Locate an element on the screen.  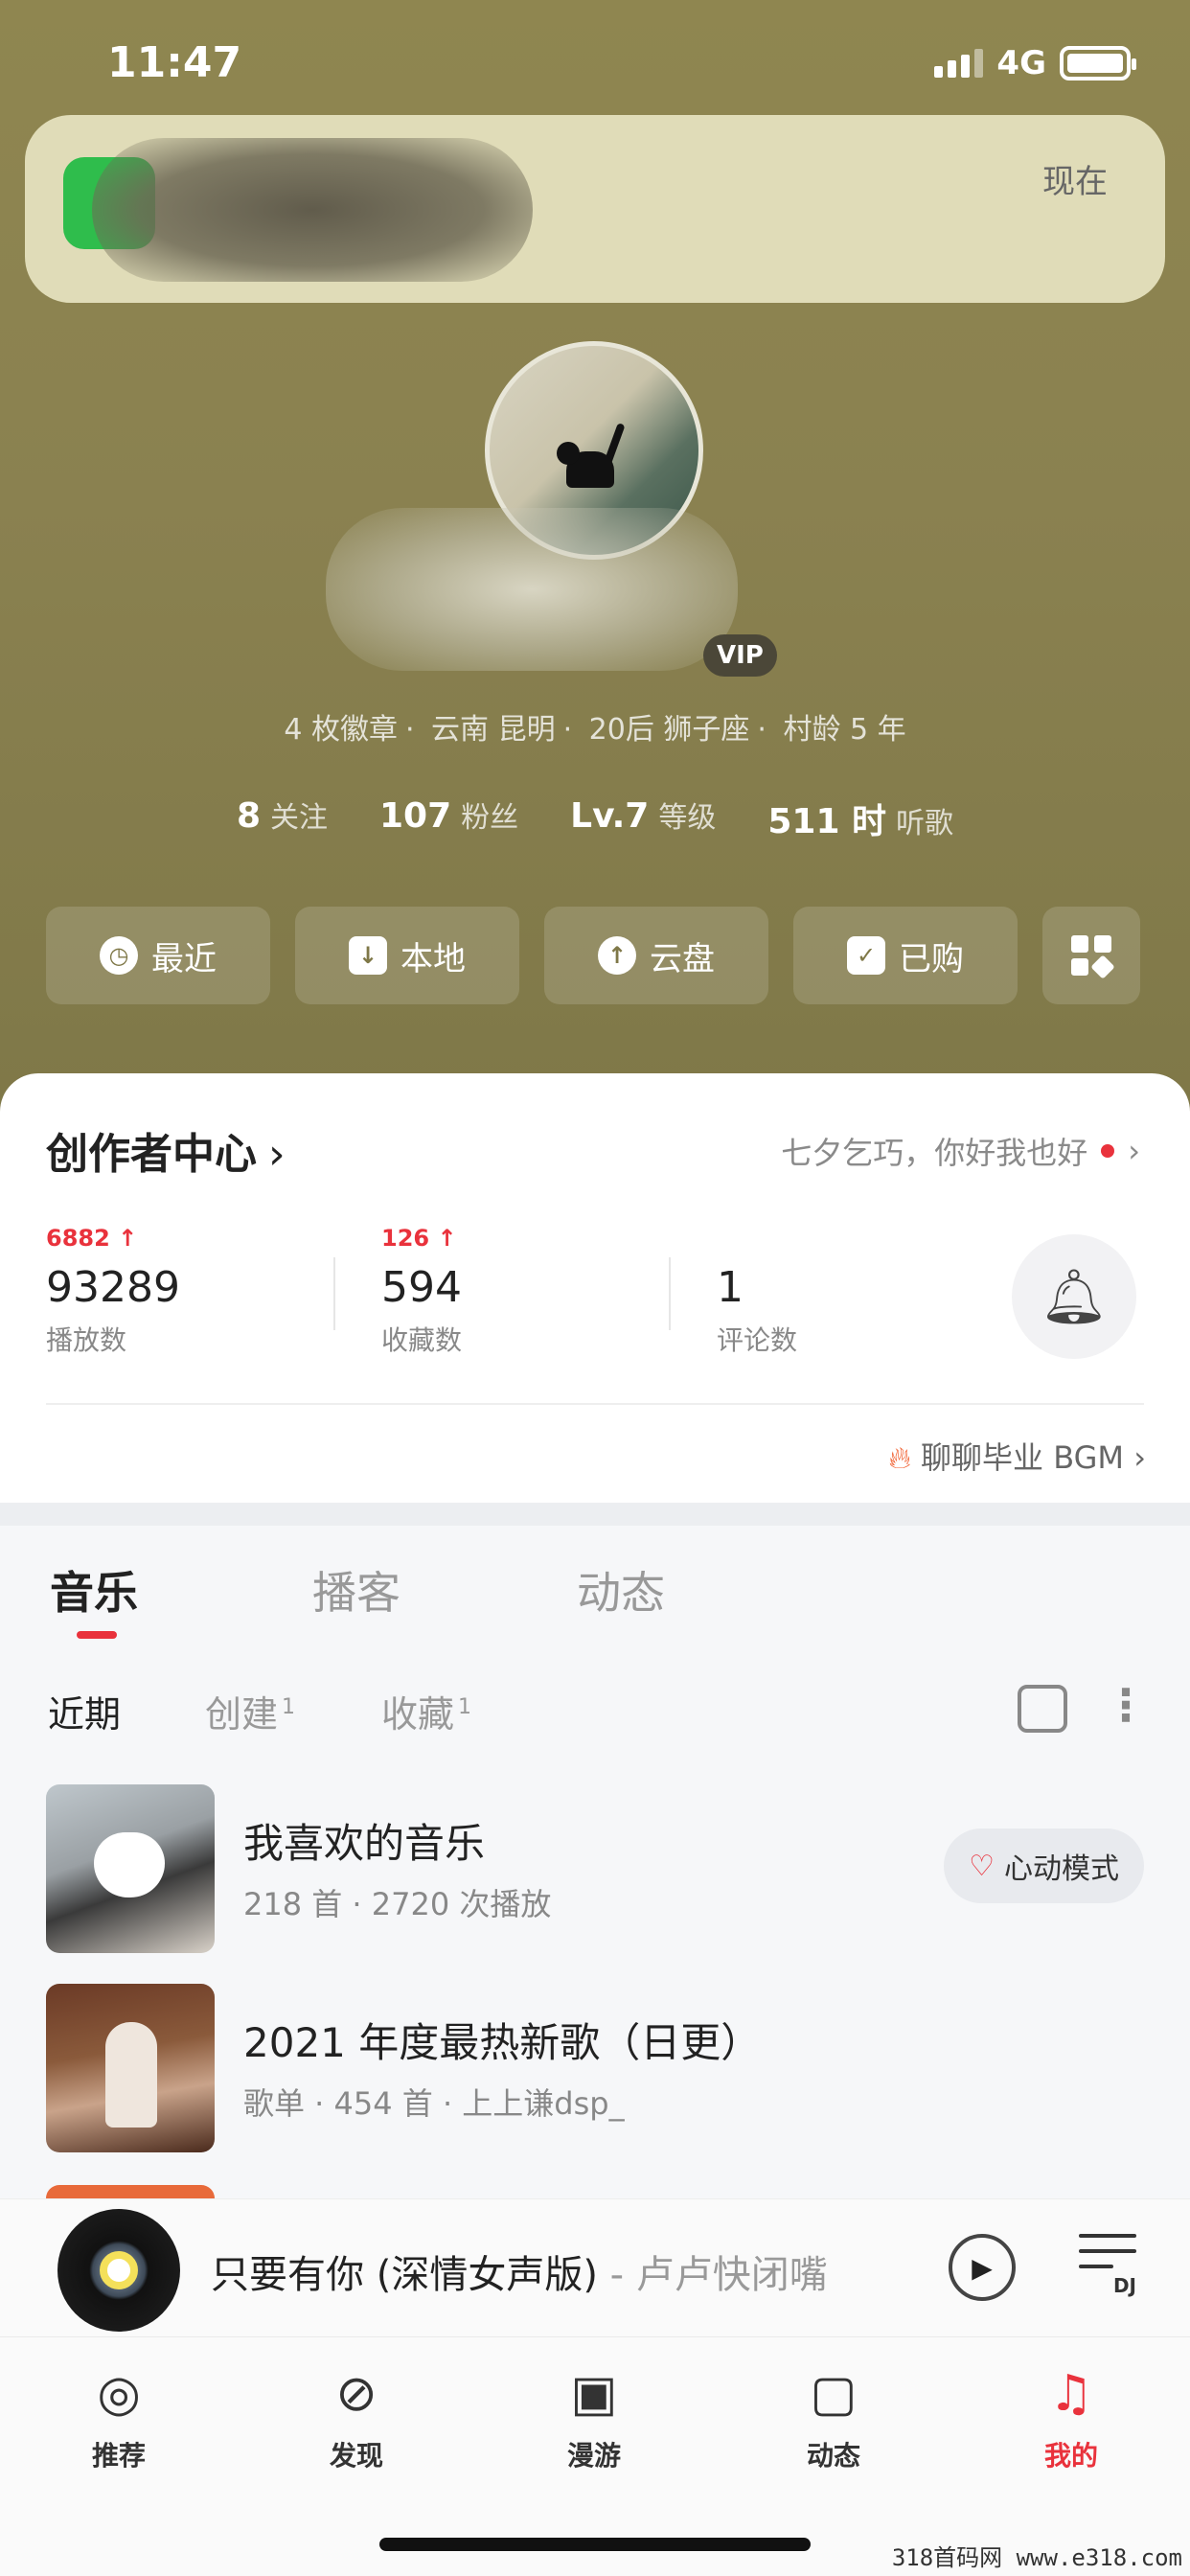
tab-music: 音乐 is located at coordinates (94, 1590).